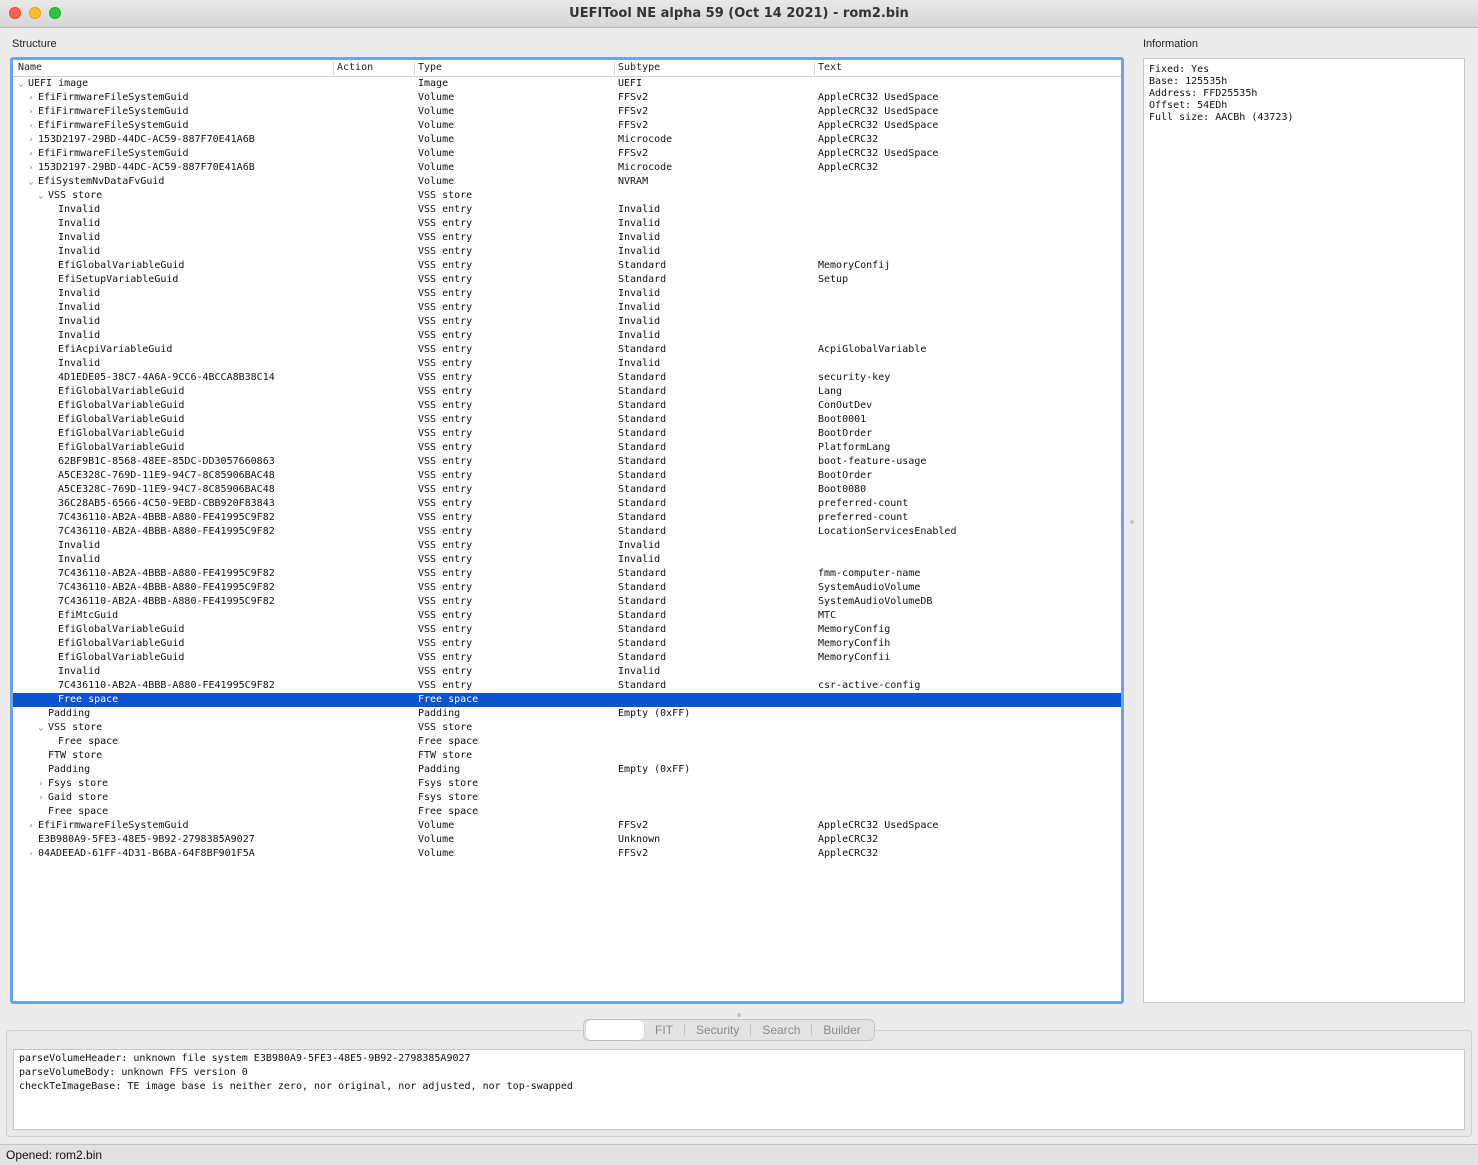 This screenshot has height=1165, width=1478. Describe the element at coordinates (166, 531) in the screenshot. I see `tree-row-name: 7C436110-AB2A-4BBB-A880-FE41995C9F82` at that location.